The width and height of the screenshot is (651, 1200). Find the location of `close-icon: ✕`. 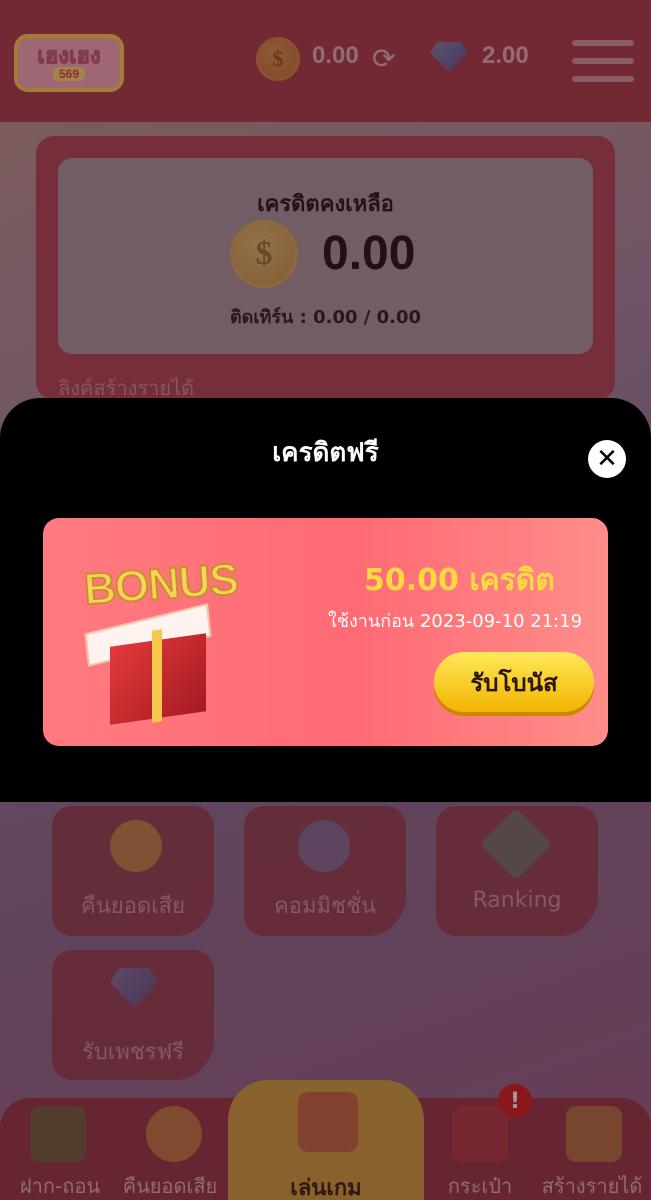

close-icon: ✕ is located at coordinates (607, 459).